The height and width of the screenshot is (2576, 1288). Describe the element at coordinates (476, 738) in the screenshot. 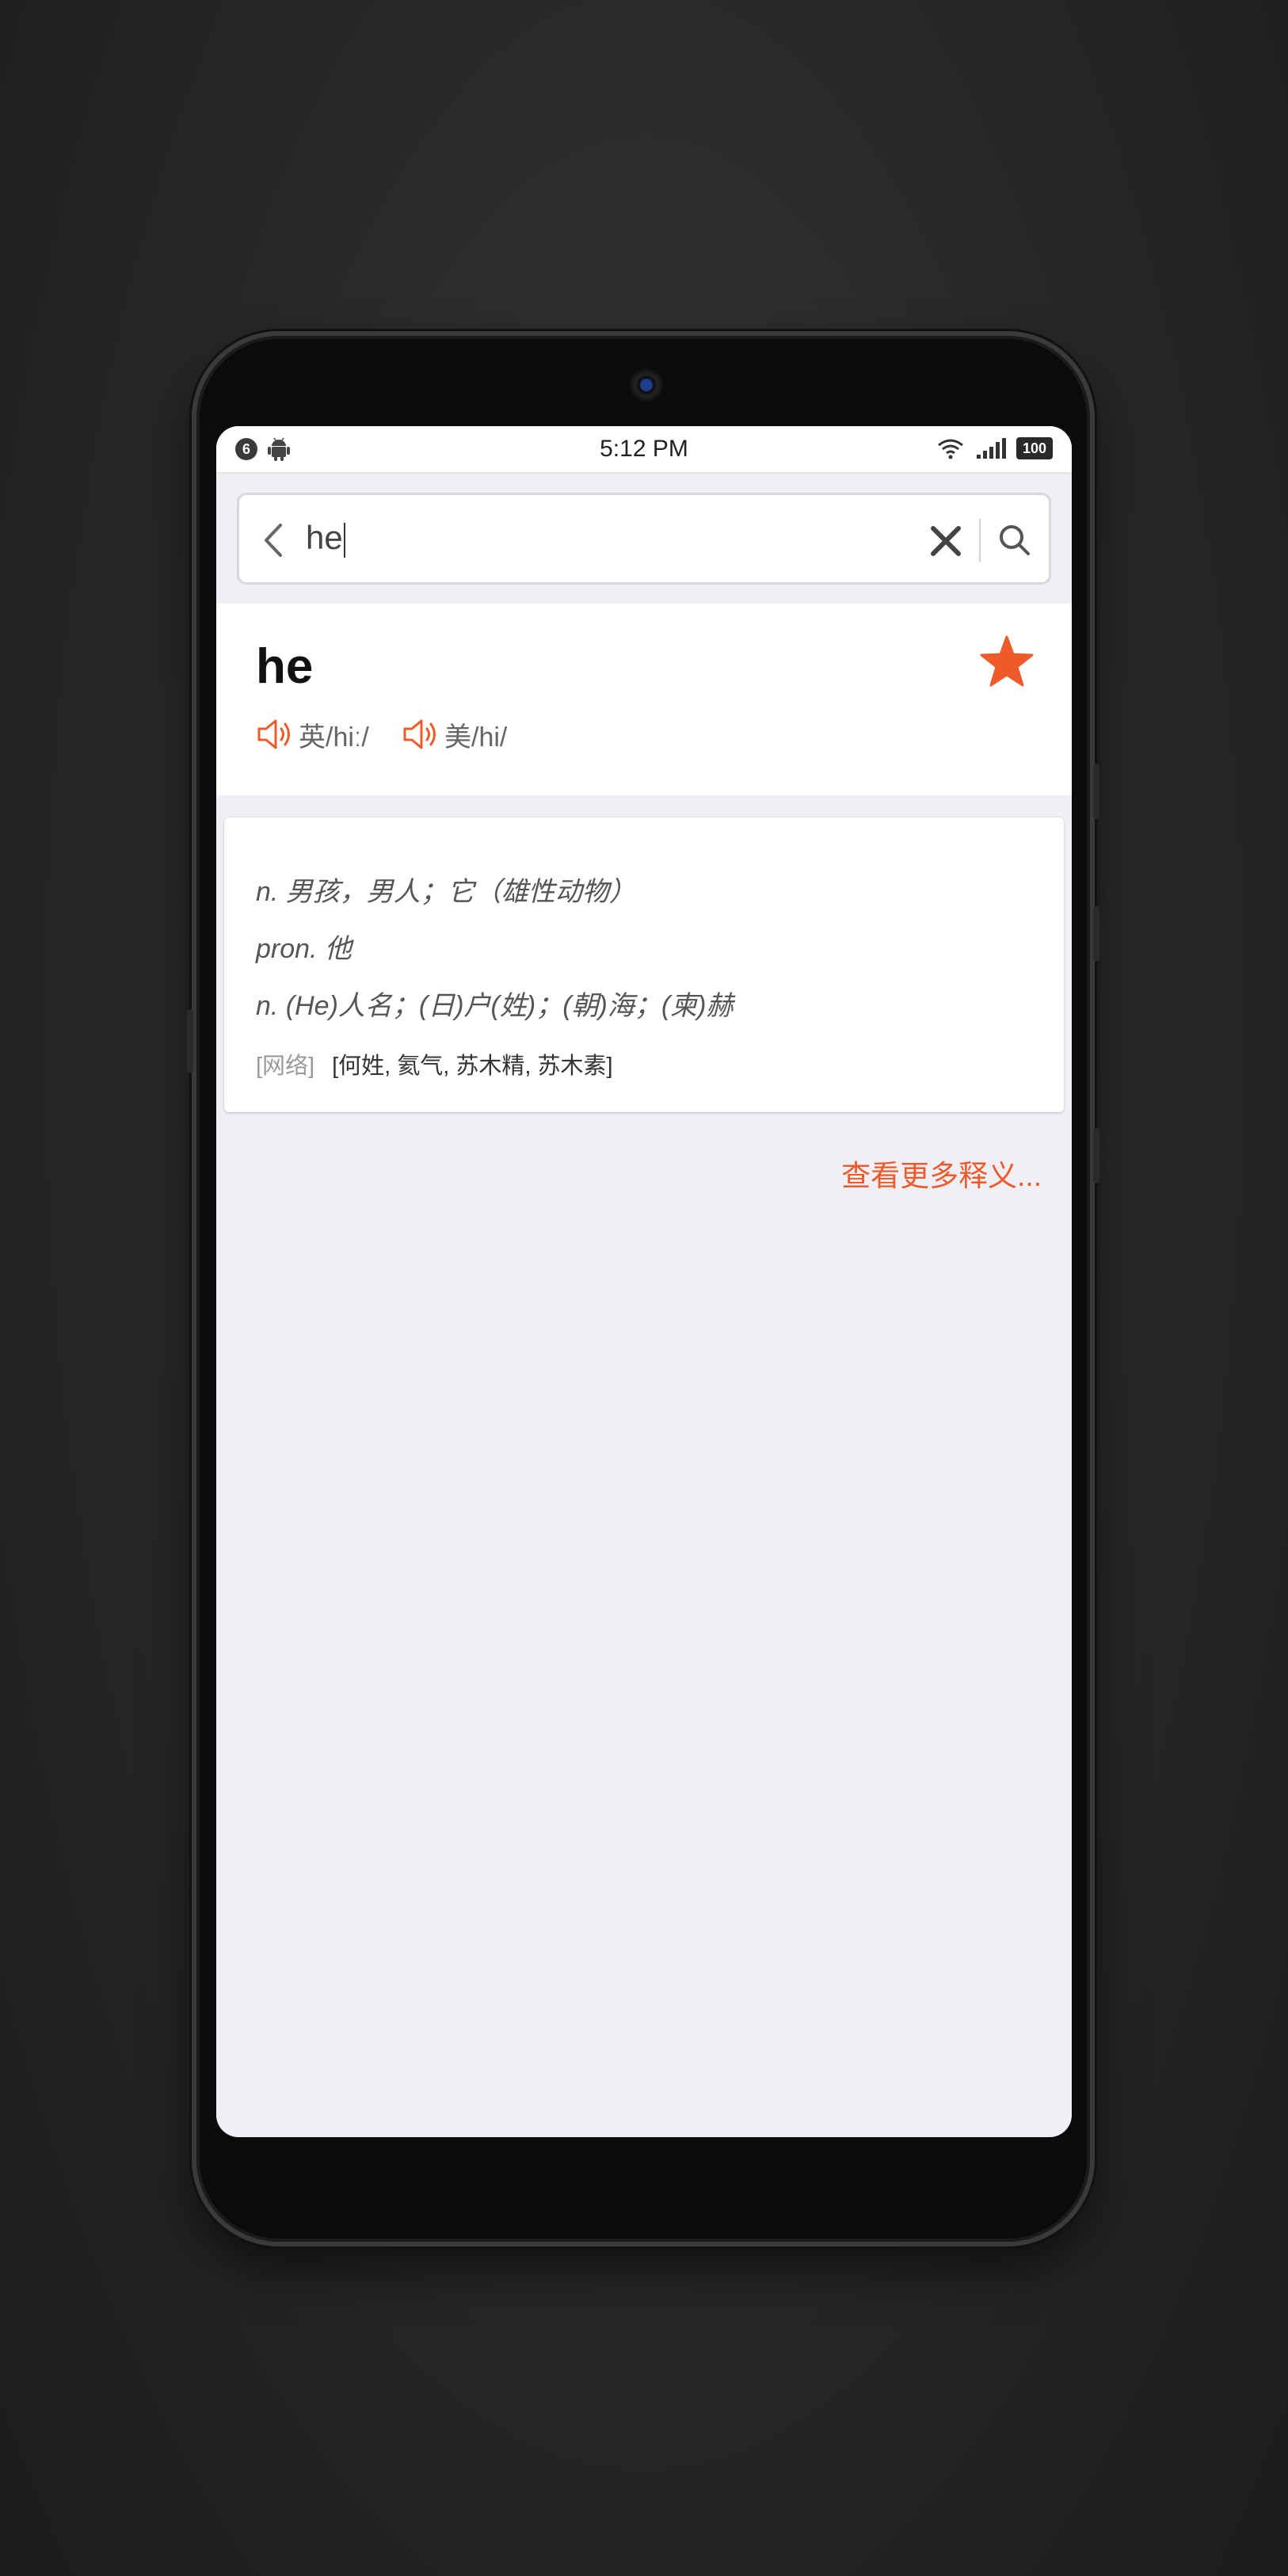

I see `us-pronunciation-label: 美/hi/` at that location.